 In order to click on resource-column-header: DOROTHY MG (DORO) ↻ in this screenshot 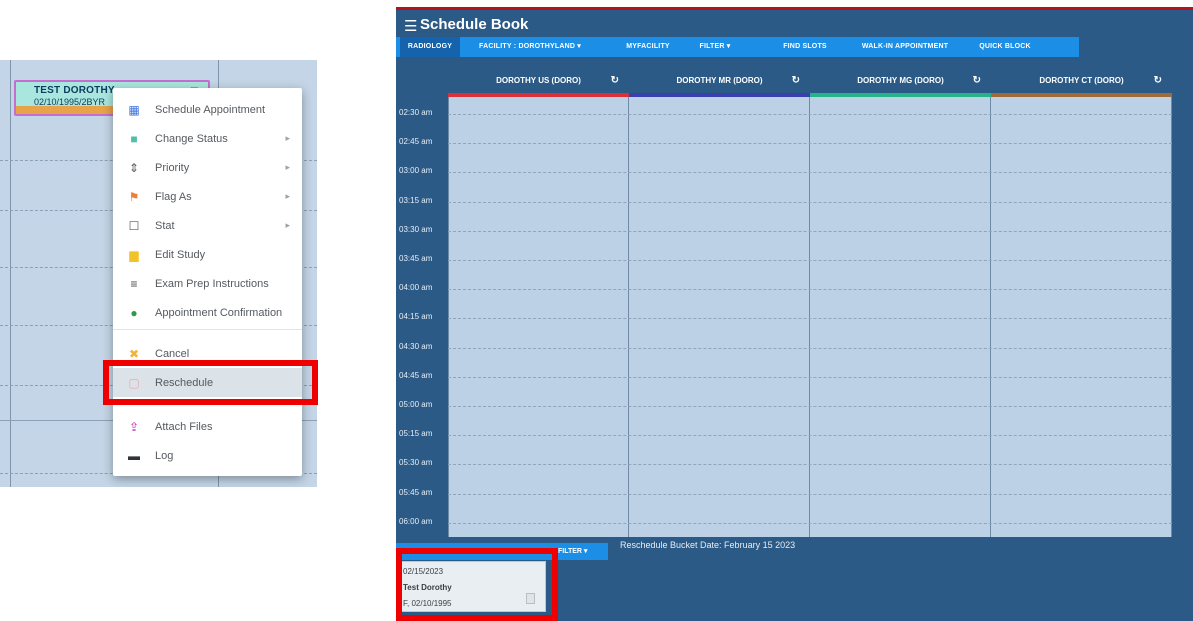, I will do `click(900, 83)`.